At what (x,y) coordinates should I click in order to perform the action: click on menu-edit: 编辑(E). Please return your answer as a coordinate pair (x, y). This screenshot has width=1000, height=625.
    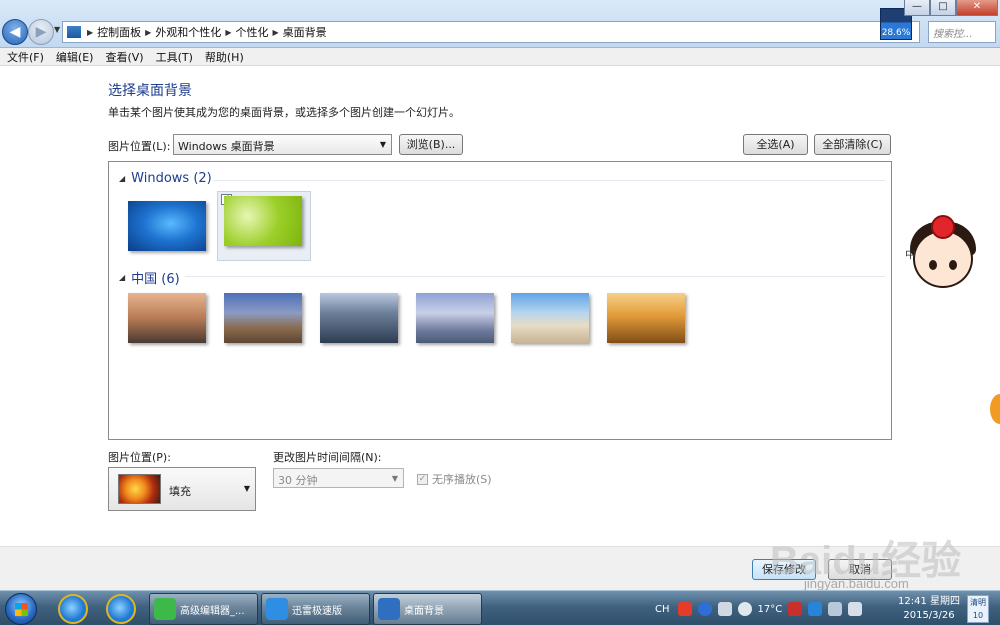
    Looking at the image, I should click on (74, 57).